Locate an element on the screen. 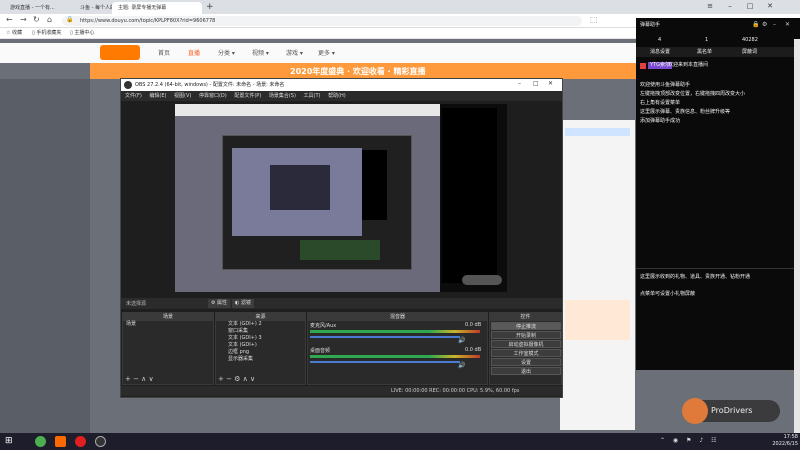 This screenshot has height=450, width=800. obs-menu-item: 场景集合(S) is located at coordinates (282, 96).